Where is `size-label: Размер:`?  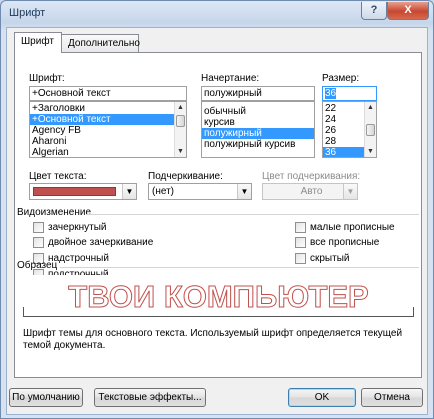 size-label: Размер: is located at coordinates (341, 78).